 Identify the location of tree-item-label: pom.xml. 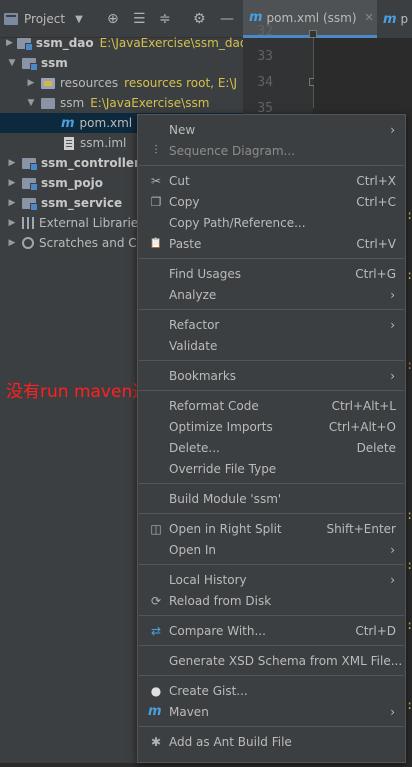
(106, 123).